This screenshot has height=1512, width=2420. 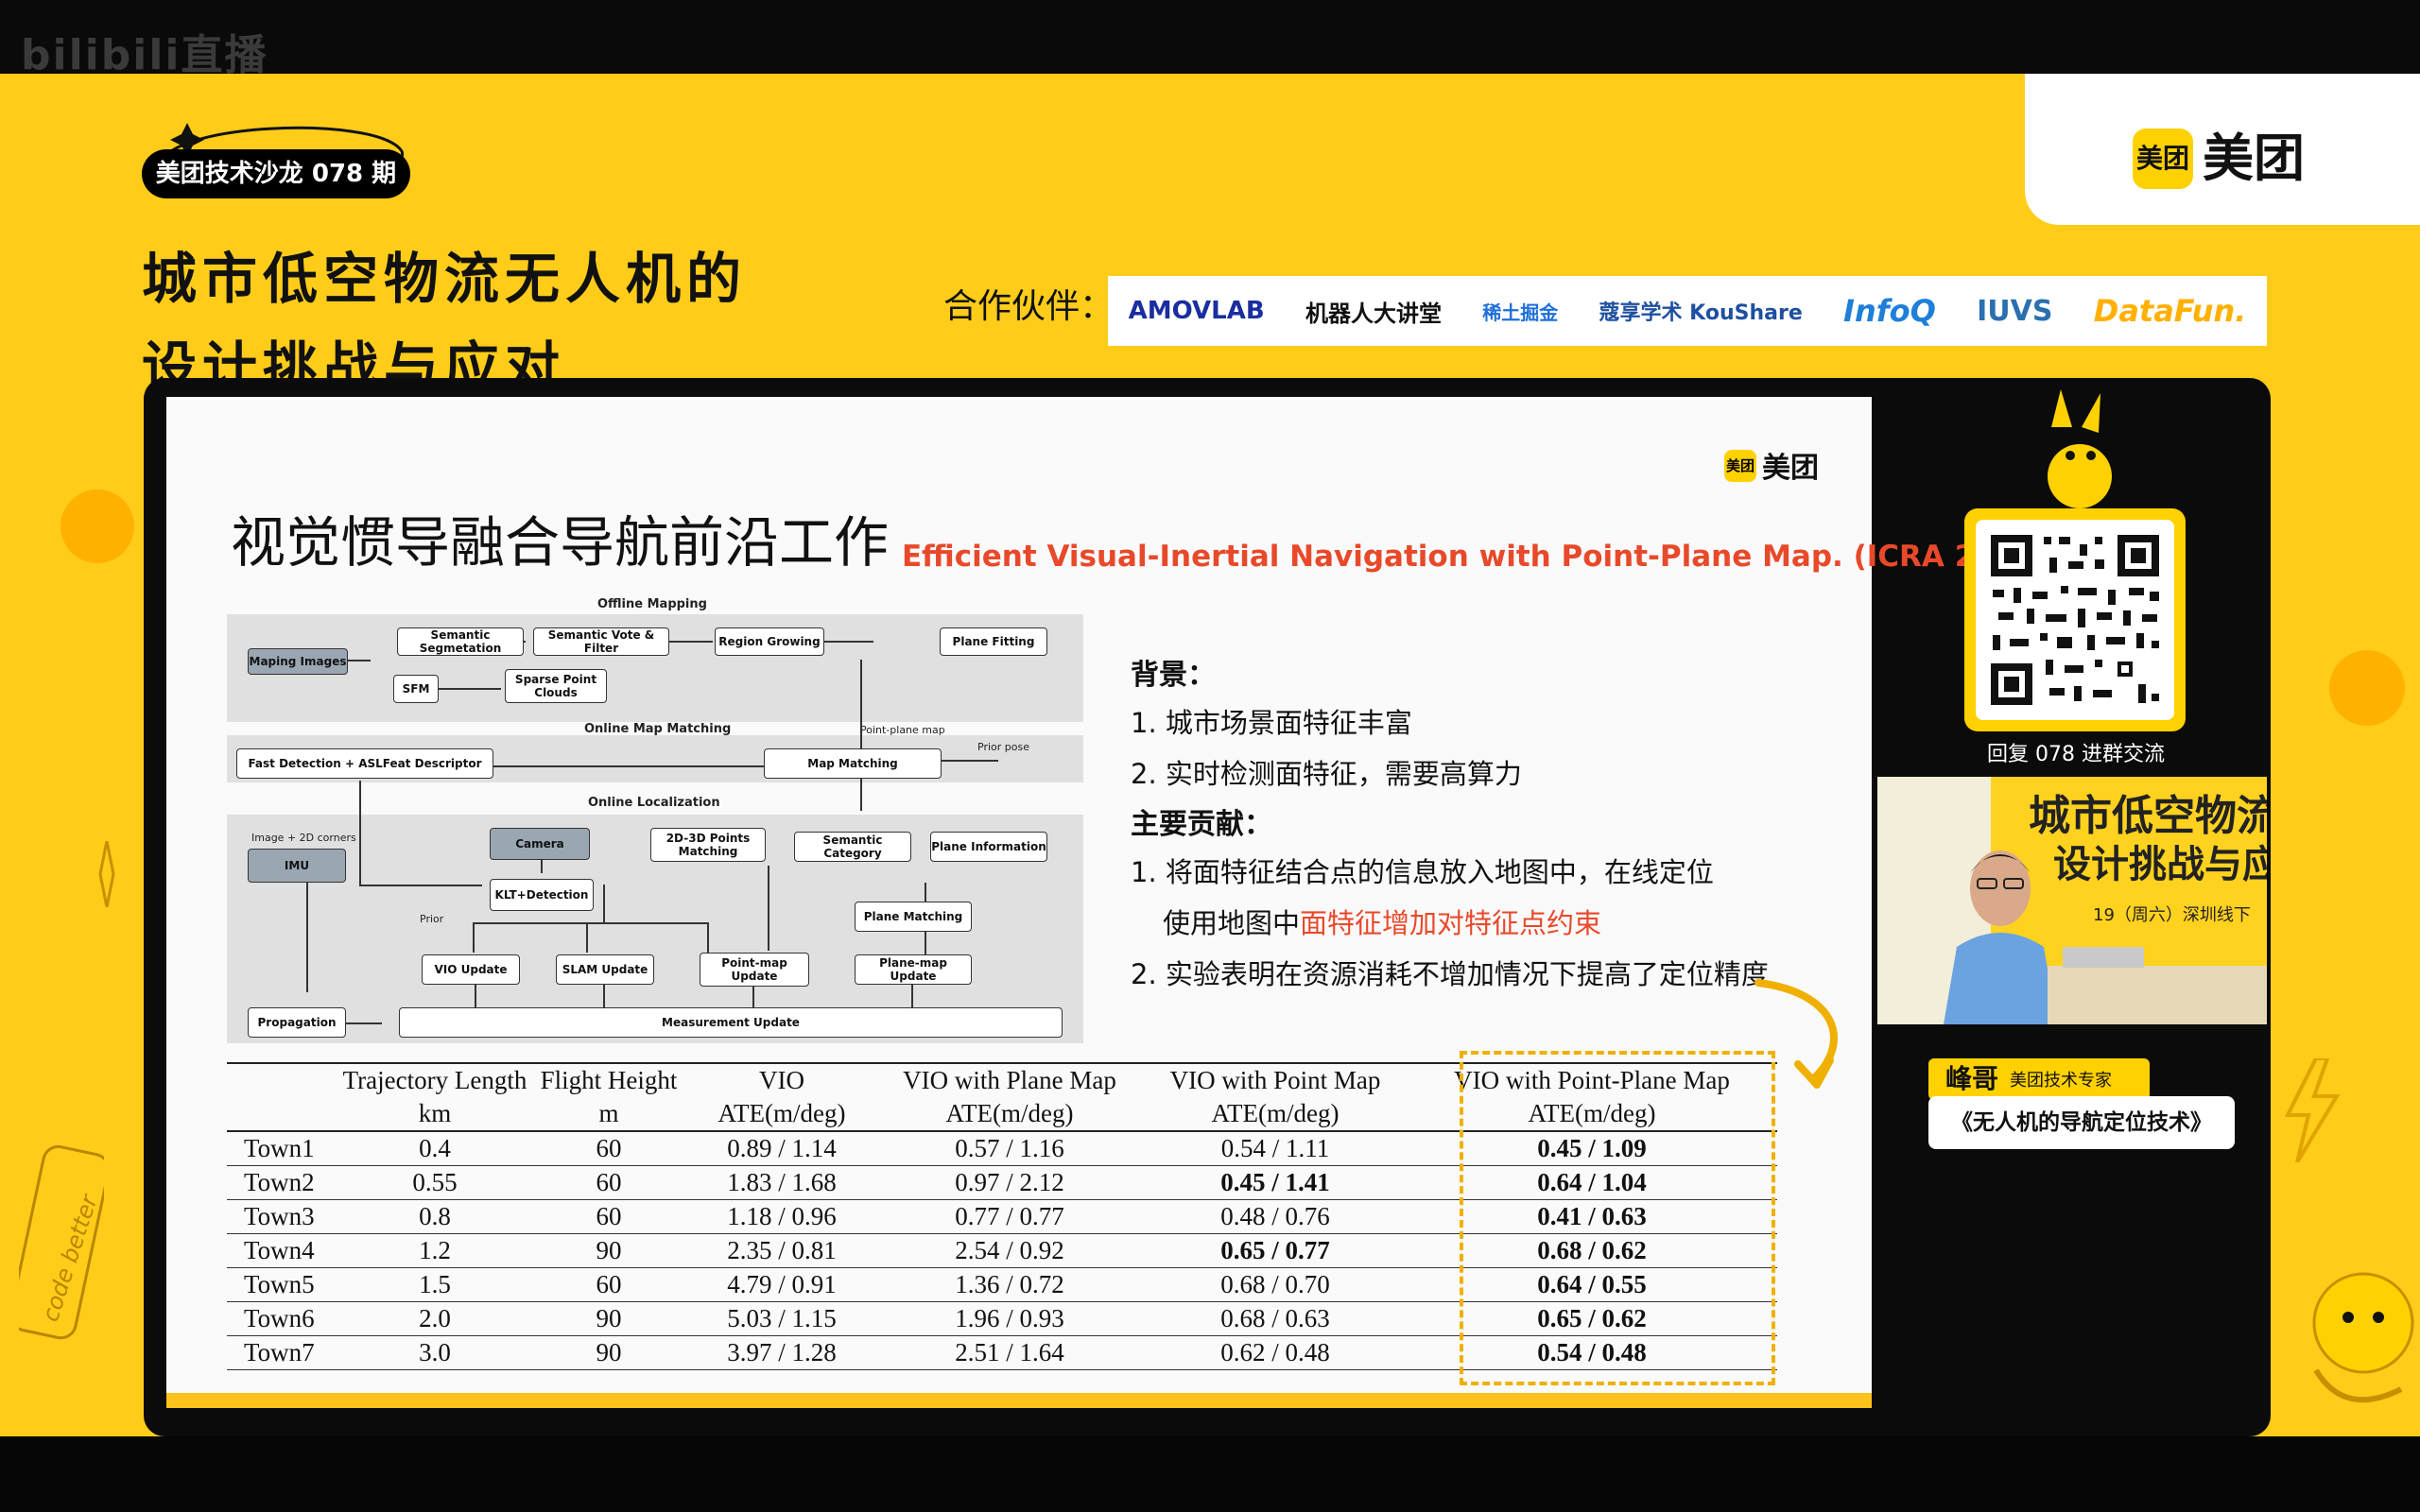 I want to click on table-header: VIO with Plane Map, so click(x=1009, y=1079).